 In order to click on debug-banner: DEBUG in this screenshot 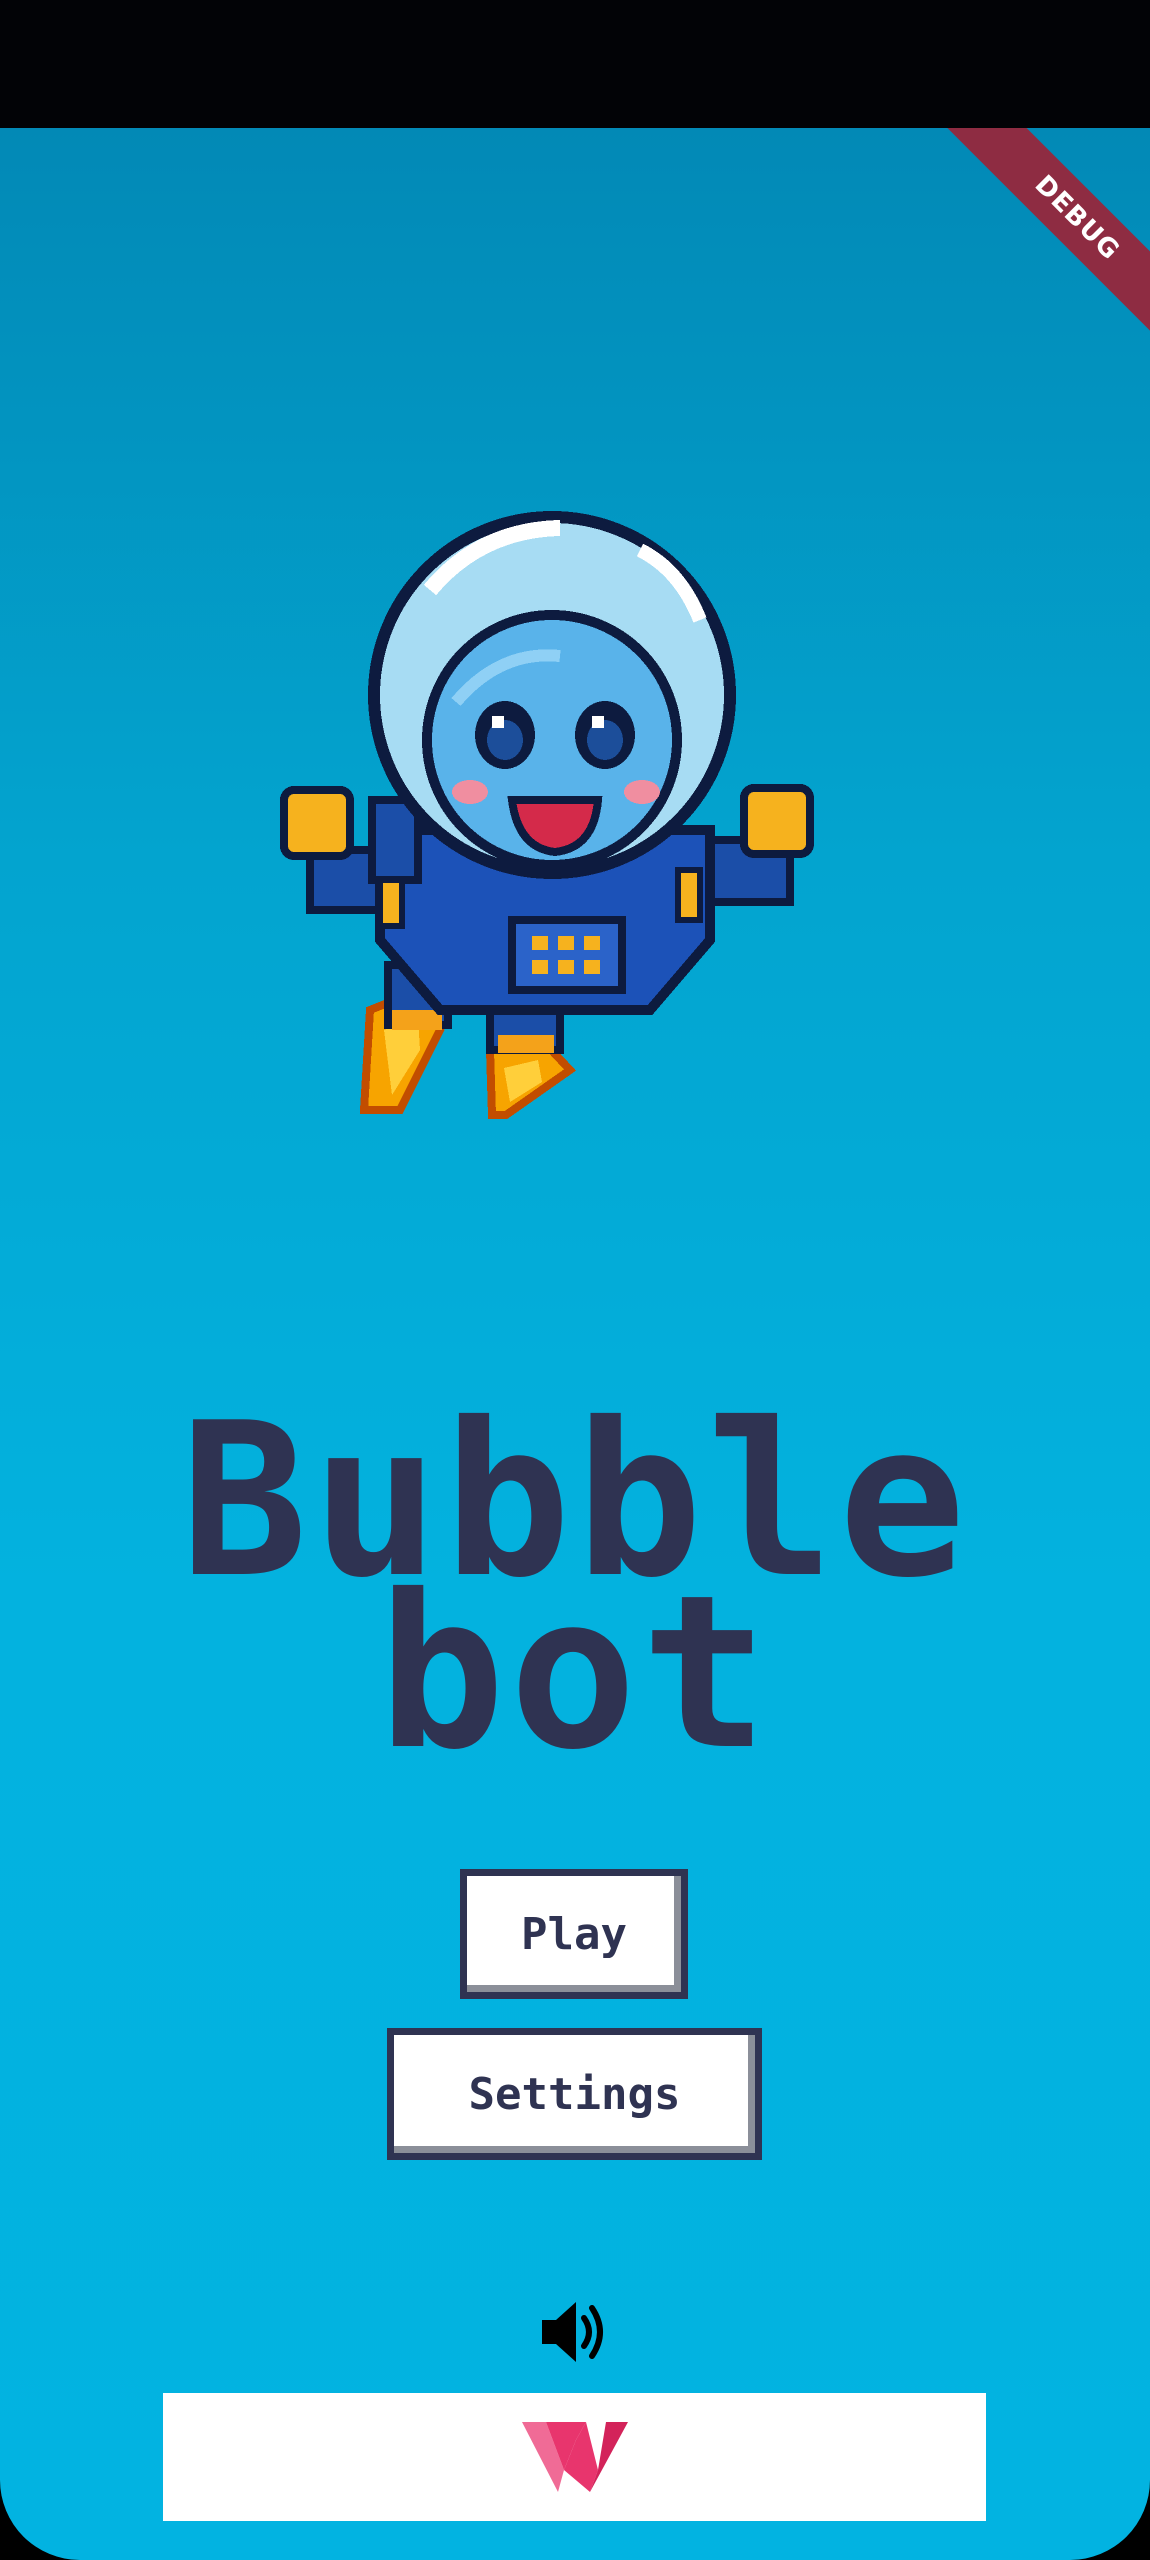, I will do `click(1045, 241)`.